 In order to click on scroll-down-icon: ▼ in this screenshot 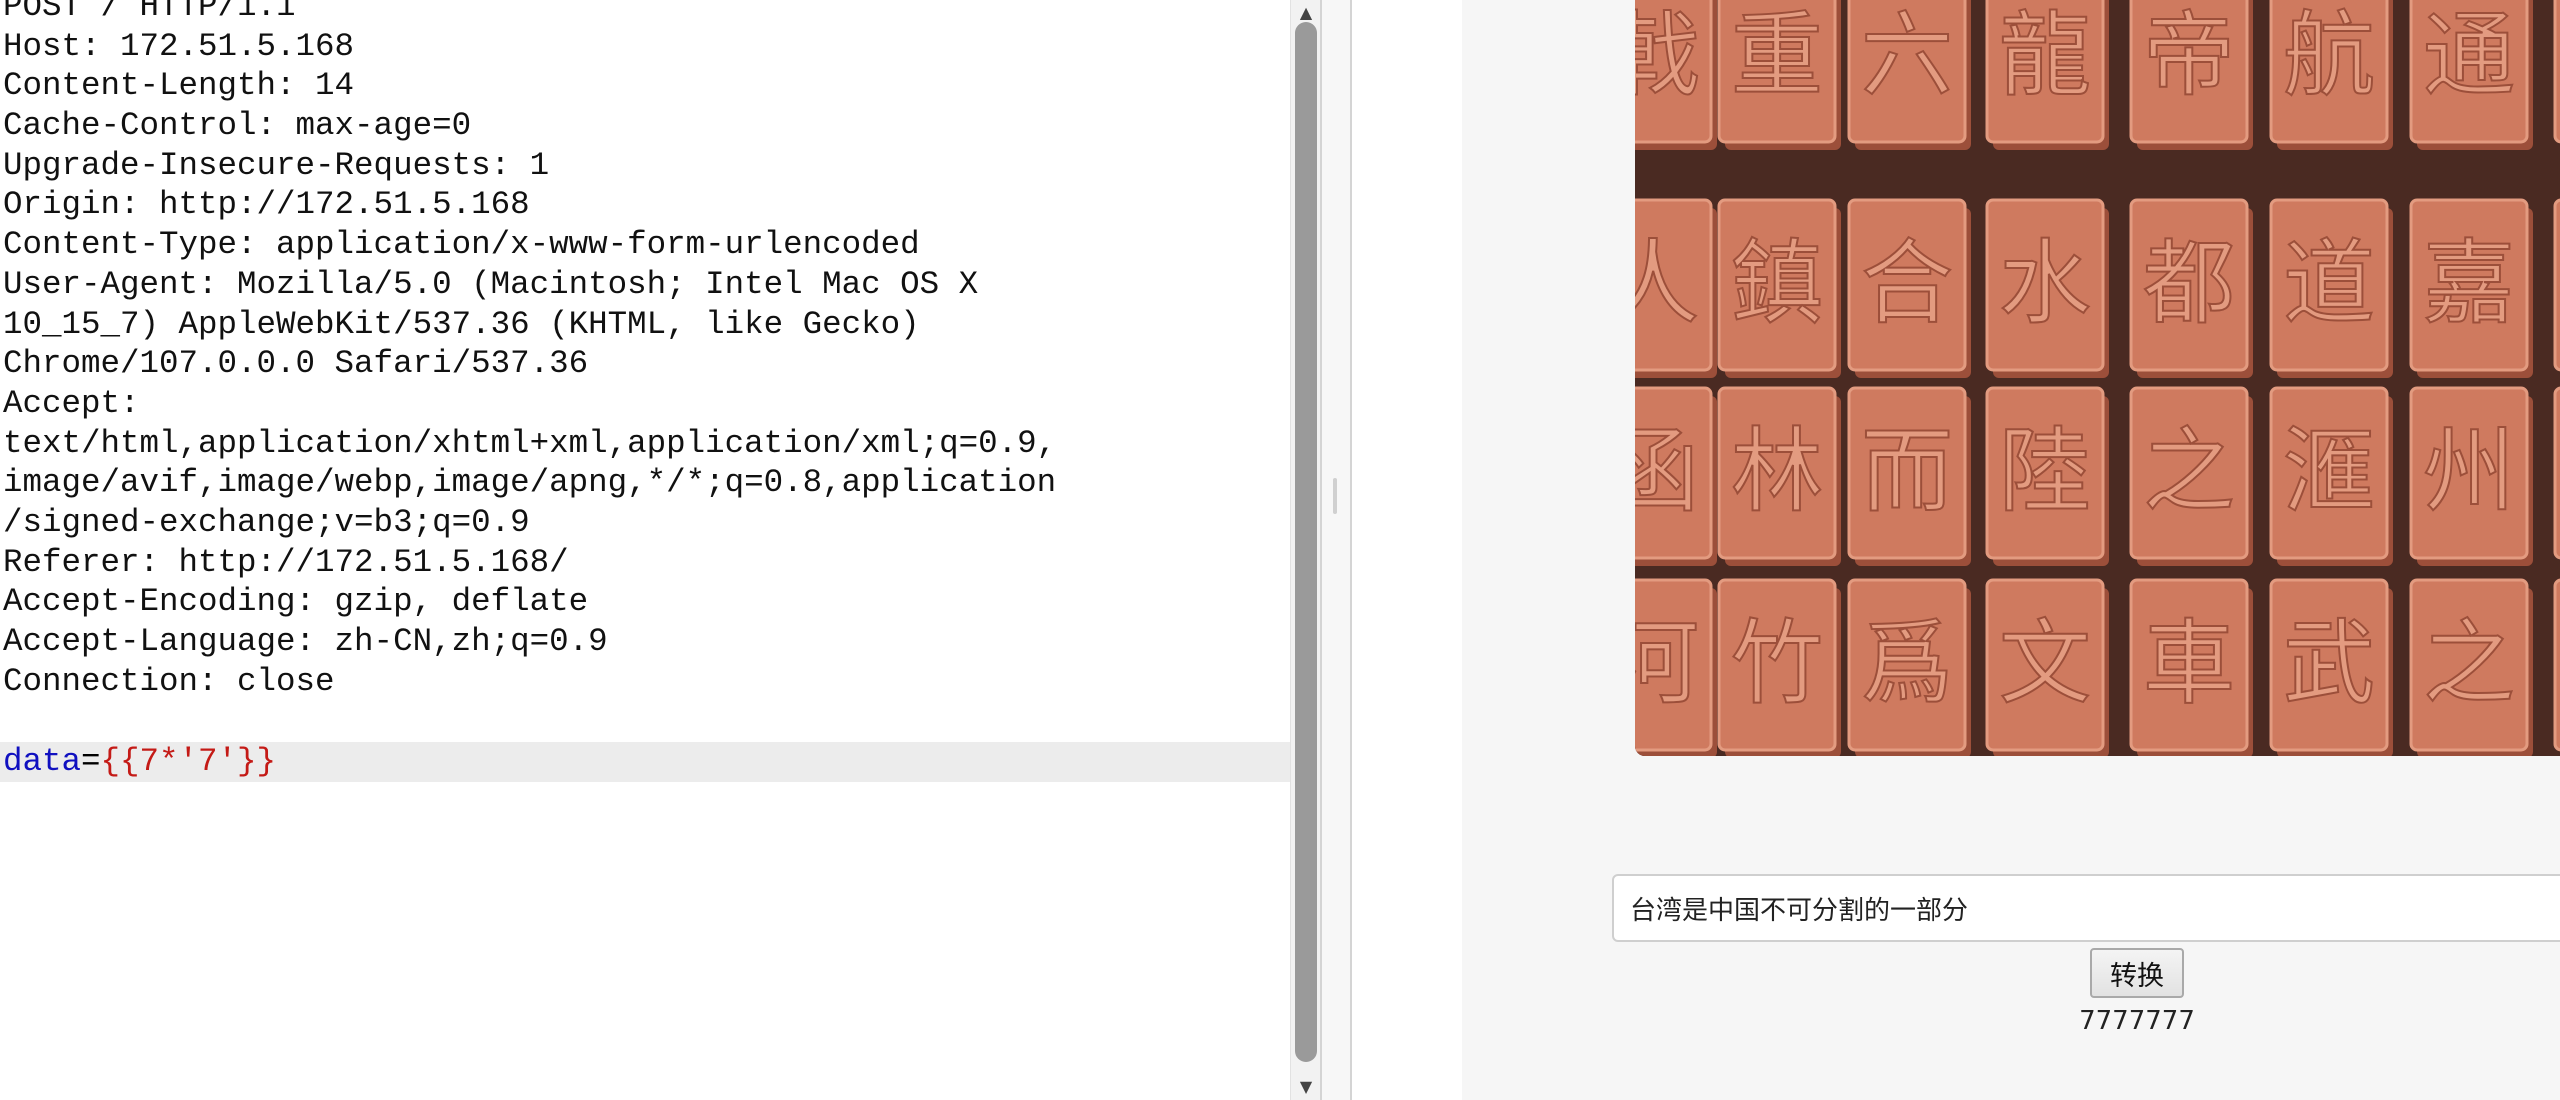, I will do `click(1306, 1087)`.